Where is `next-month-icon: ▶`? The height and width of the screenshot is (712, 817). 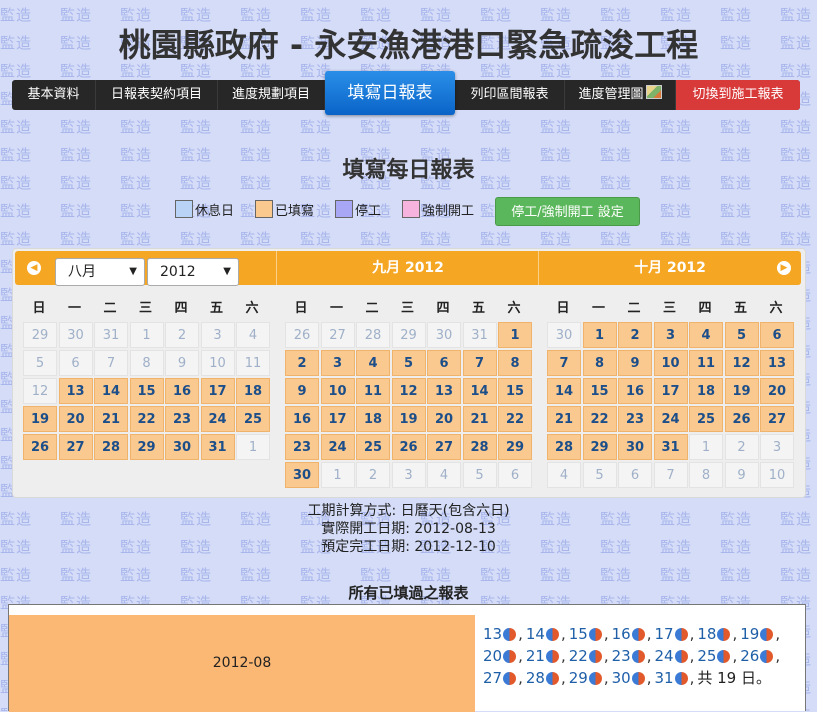
next-month-icon: ▶ is located at coordinates (784, 268).